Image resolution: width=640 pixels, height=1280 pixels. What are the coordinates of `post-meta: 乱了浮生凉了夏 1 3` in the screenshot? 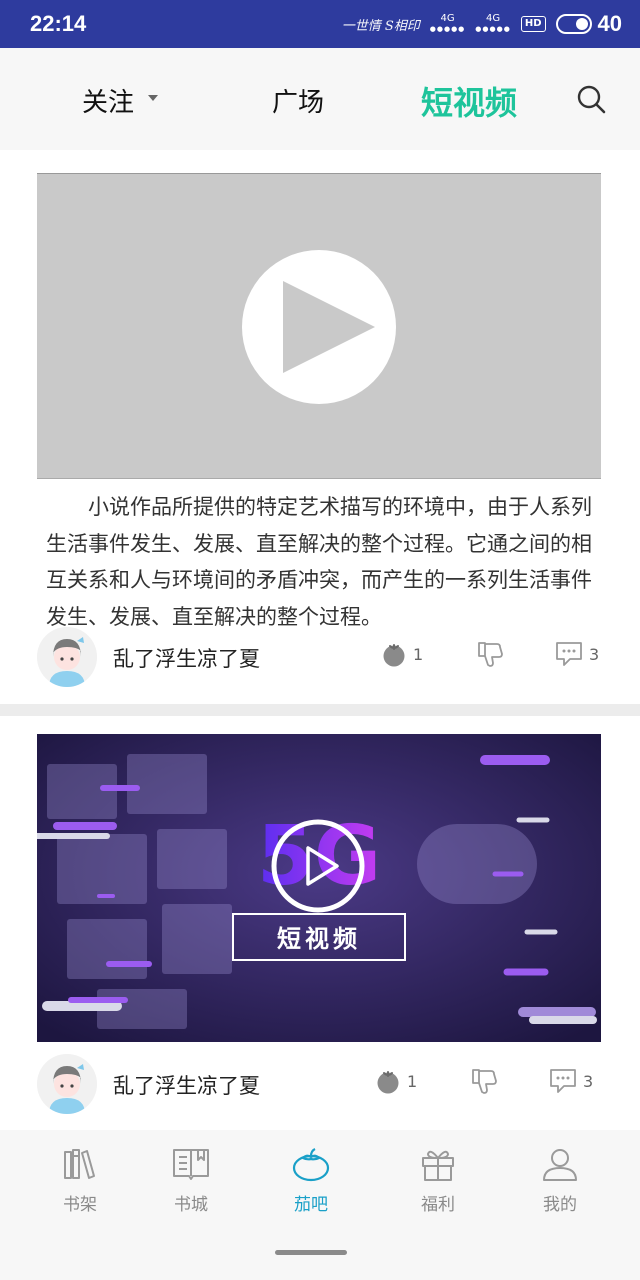 It's located at (320, 659).